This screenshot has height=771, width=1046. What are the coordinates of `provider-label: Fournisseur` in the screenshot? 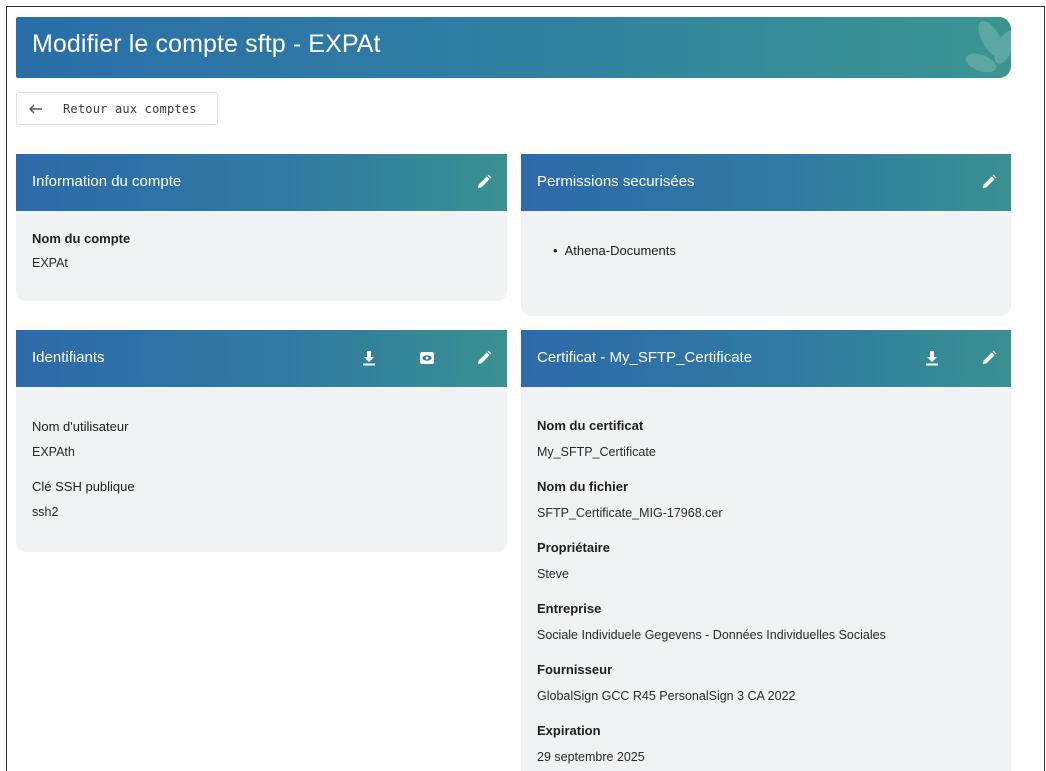 It's located at (575, 669).